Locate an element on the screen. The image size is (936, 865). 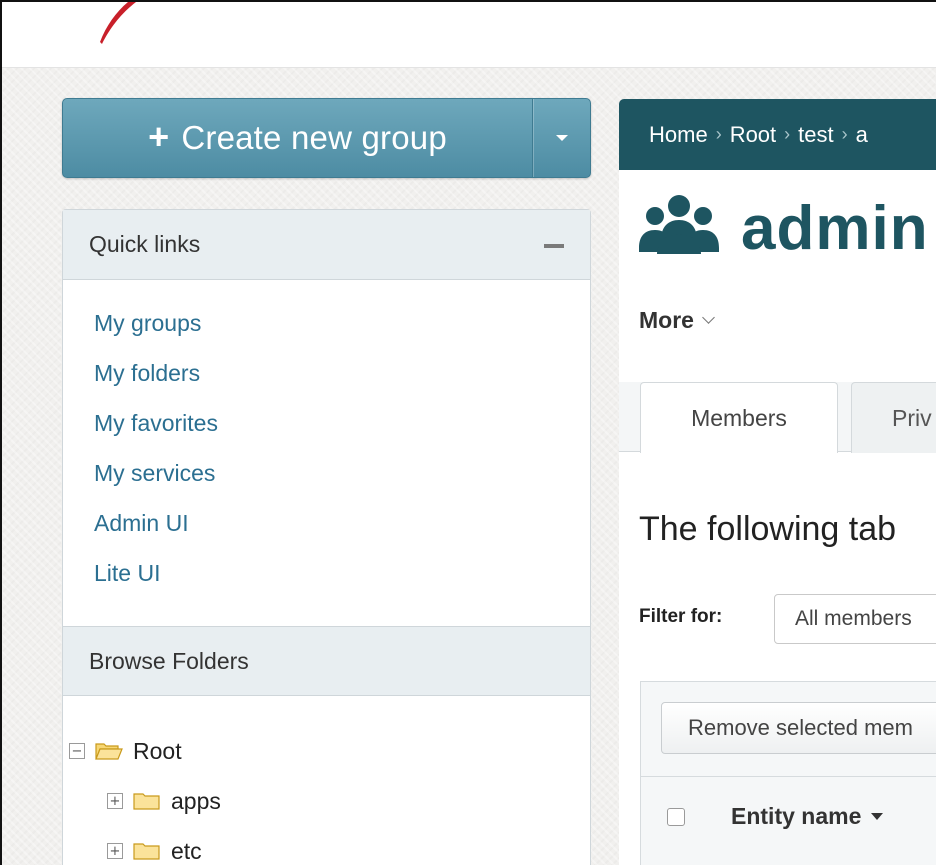
quick-link-my-services: My services is located at coordinates (342, 483).